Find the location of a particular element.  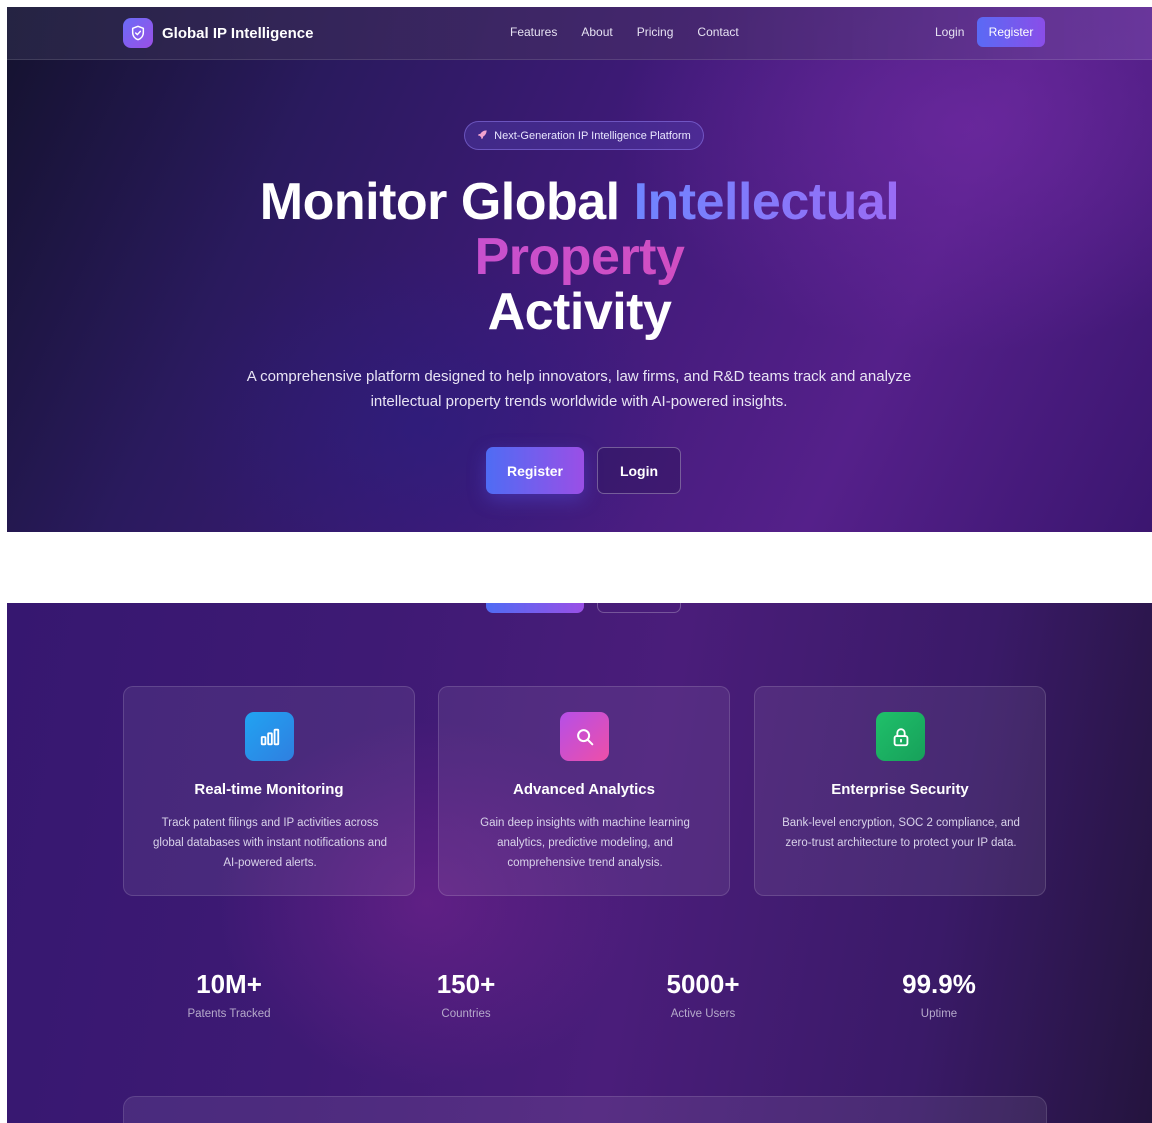

stat-uptime: 99.9% Uptime is located at coordinates (939, 994).